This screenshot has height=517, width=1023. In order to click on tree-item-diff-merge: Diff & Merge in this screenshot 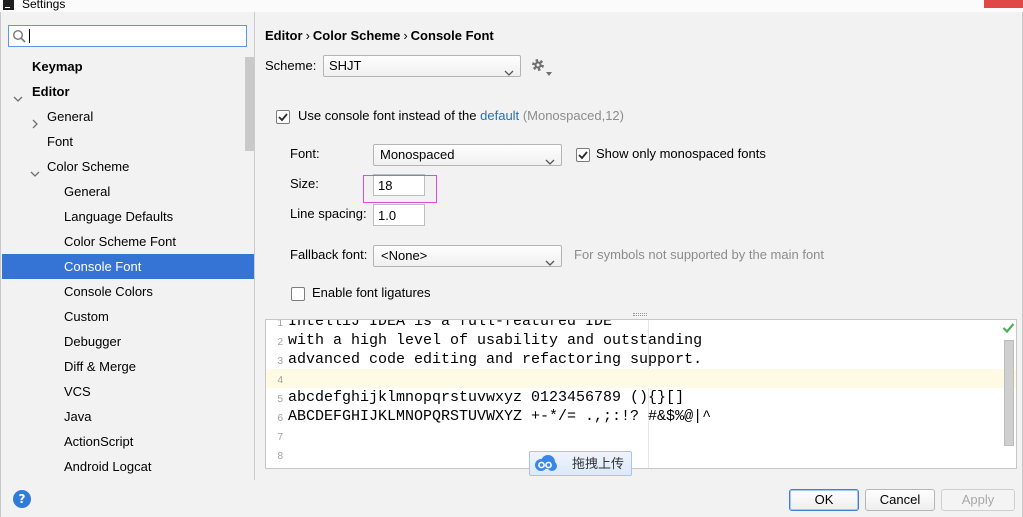, I will do `click(128, 366)`.